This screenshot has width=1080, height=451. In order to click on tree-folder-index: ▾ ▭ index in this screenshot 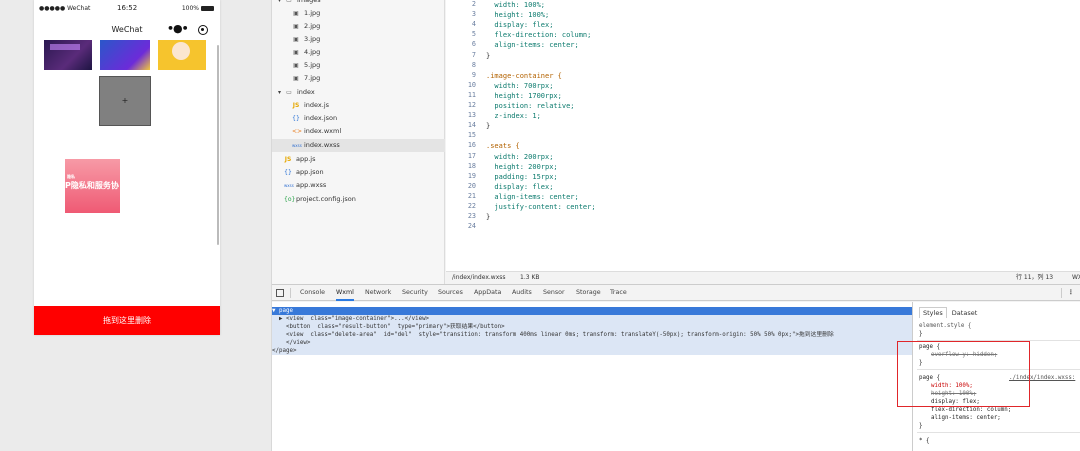, I will do `click(358, 92)`.